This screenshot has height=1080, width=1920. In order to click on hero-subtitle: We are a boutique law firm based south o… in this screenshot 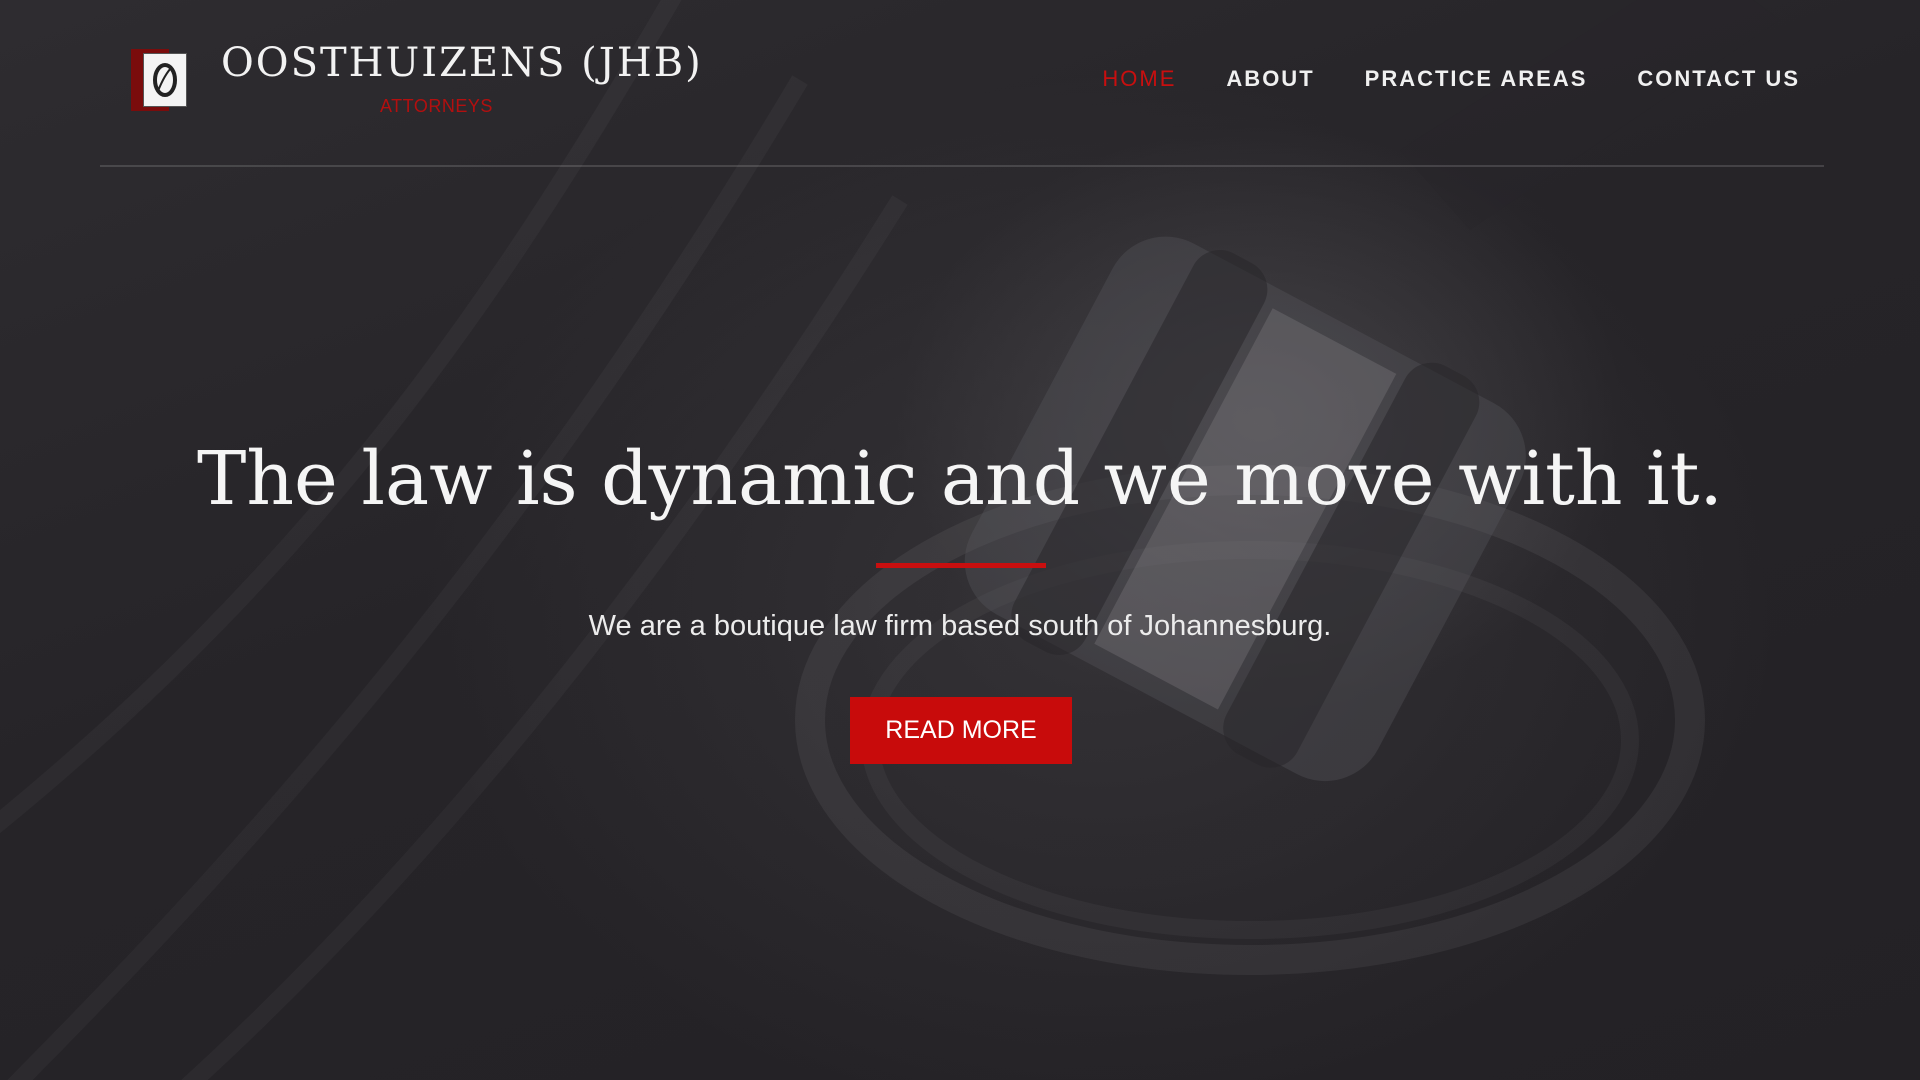, I will do `click(960, 626)`.